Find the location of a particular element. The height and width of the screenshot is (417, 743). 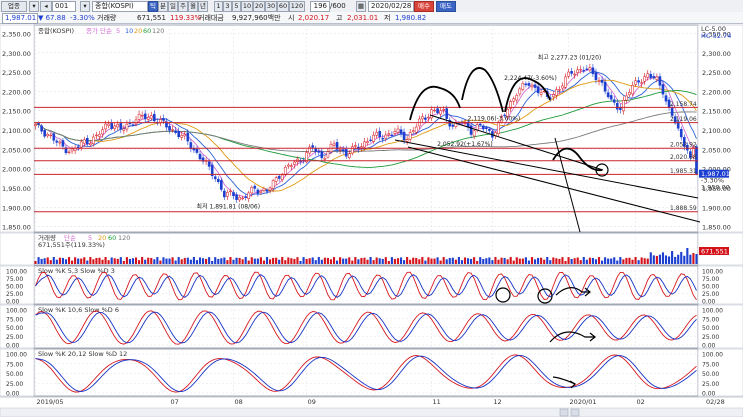

stoch-y-label-right: 25.00 is located at coordinates (710, 337).